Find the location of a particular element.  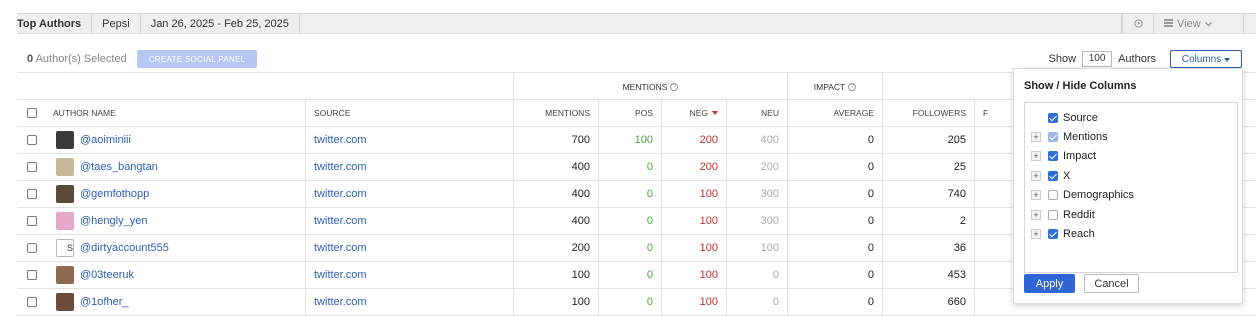

column-option: Source is located at coordinates (1061, 117).